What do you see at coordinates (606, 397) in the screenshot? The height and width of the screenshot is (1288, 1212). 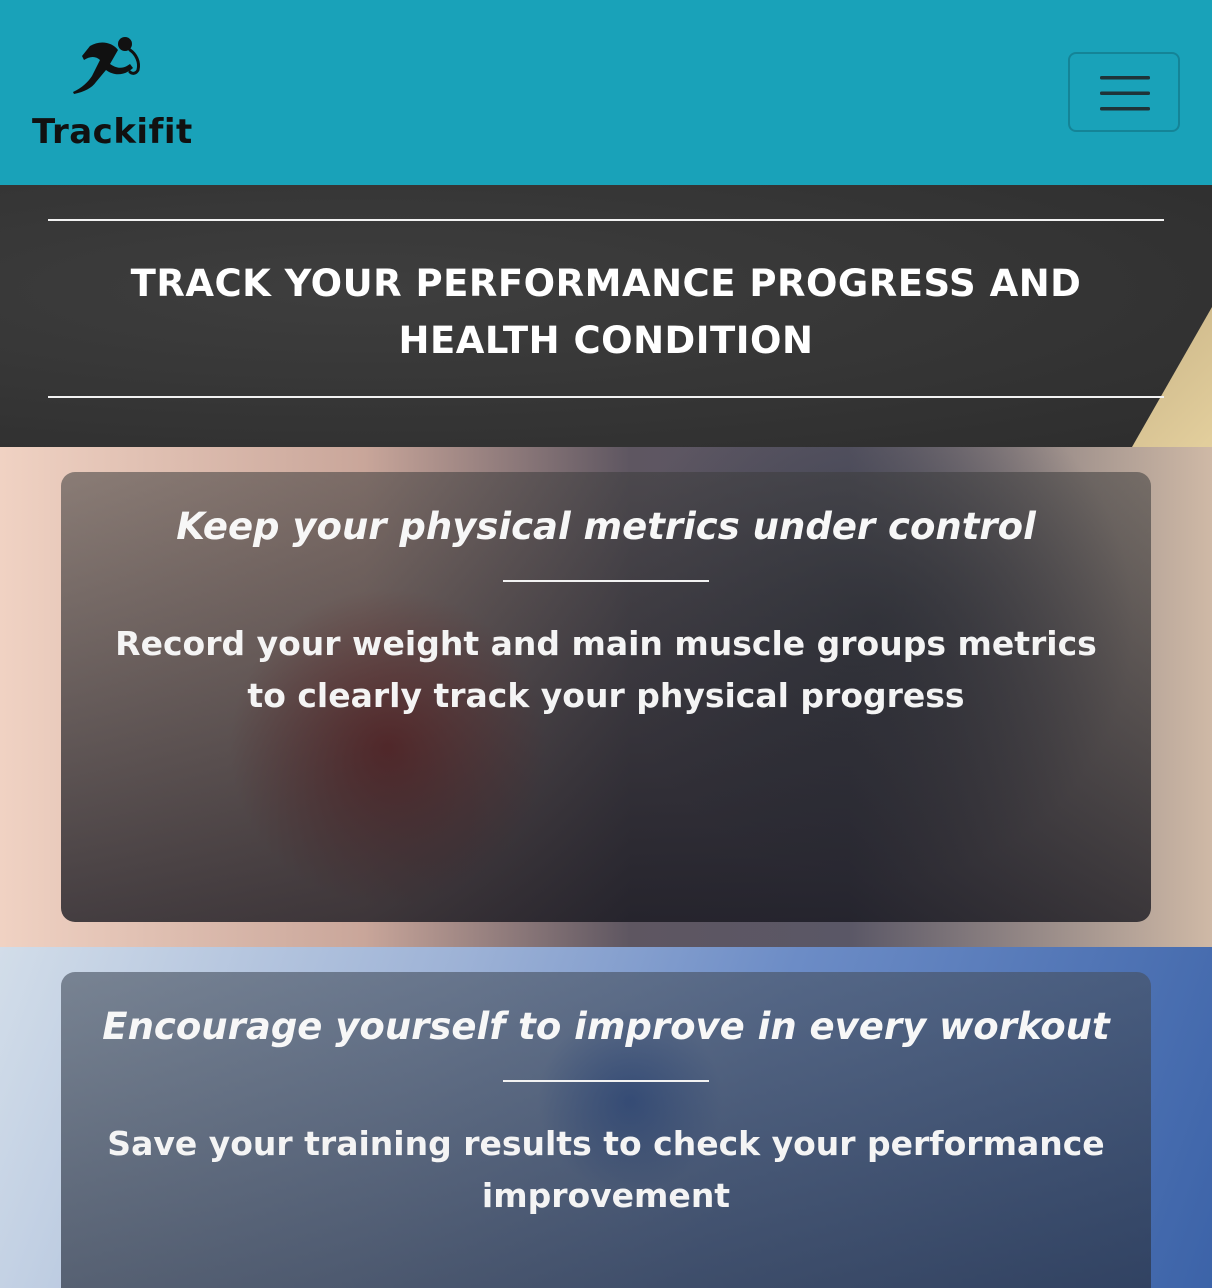 I see `hero-bottom-divider` at bounding box center [606, 397].